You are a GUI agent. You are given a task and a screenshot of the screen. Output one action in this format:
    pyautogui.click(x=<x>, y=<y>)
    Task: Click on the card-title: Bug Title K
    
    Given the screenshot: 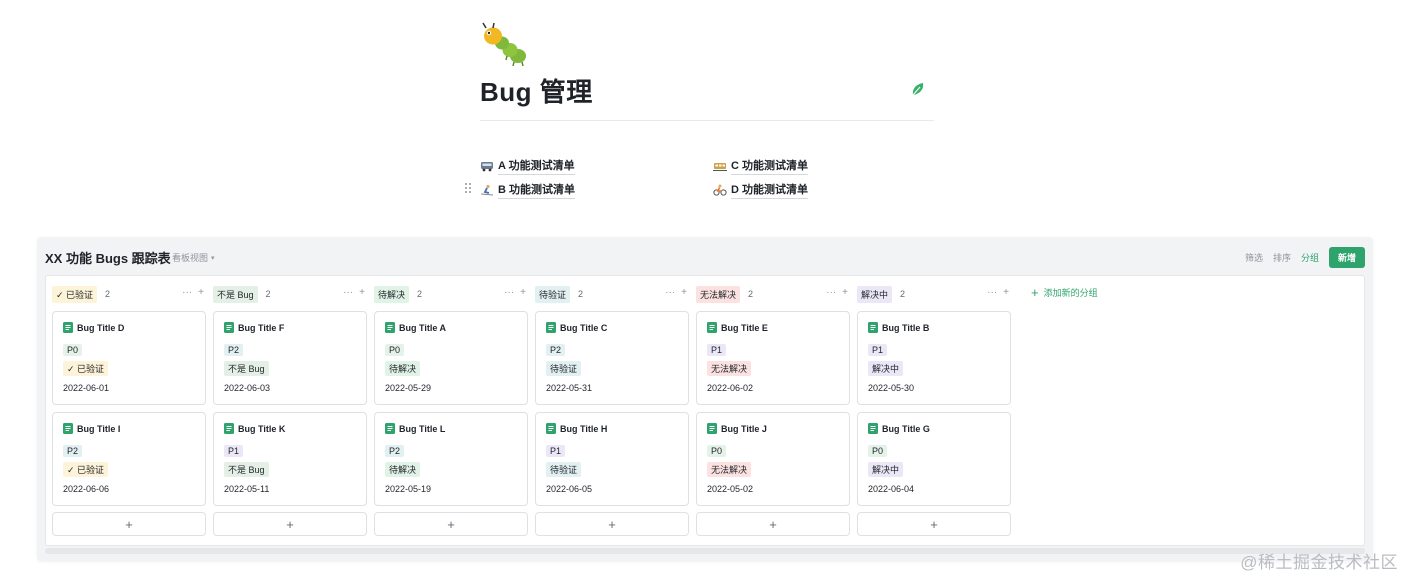 What is the action you would take?
    pyautogui.click(x=290, y=428)
    